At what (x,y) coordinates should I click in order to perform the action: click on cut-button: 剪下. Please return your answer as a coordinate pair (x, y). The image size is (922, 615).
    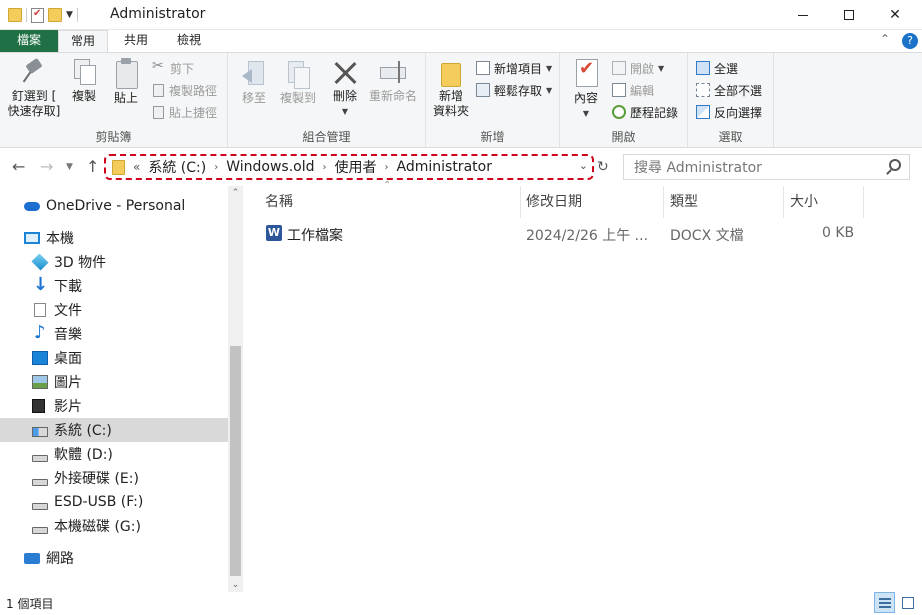
    Looking at the image, I should click on (173, 68).